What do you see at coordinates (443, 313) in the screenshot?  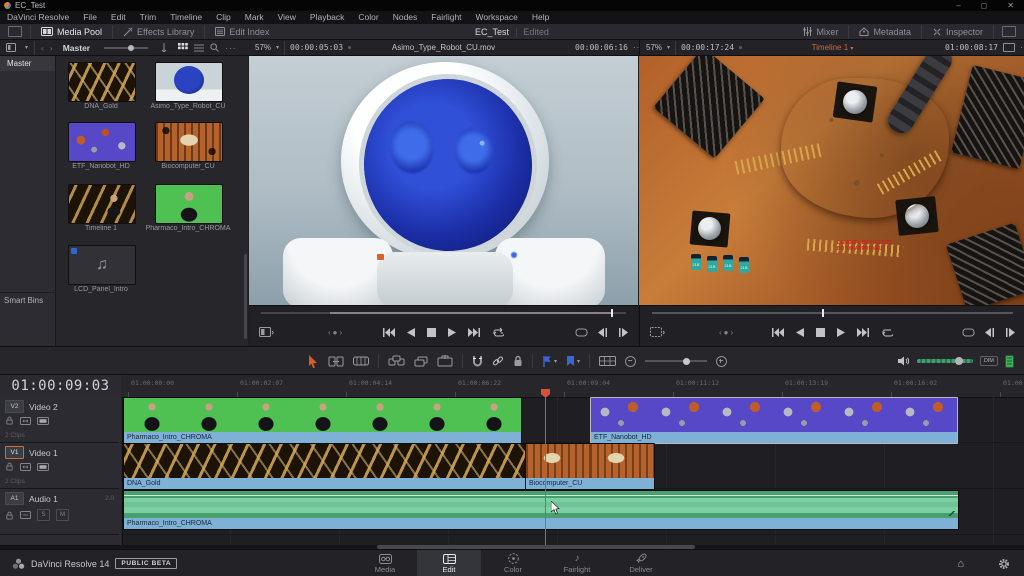 I see `source-scrubber` at bounding box center [443, 313].